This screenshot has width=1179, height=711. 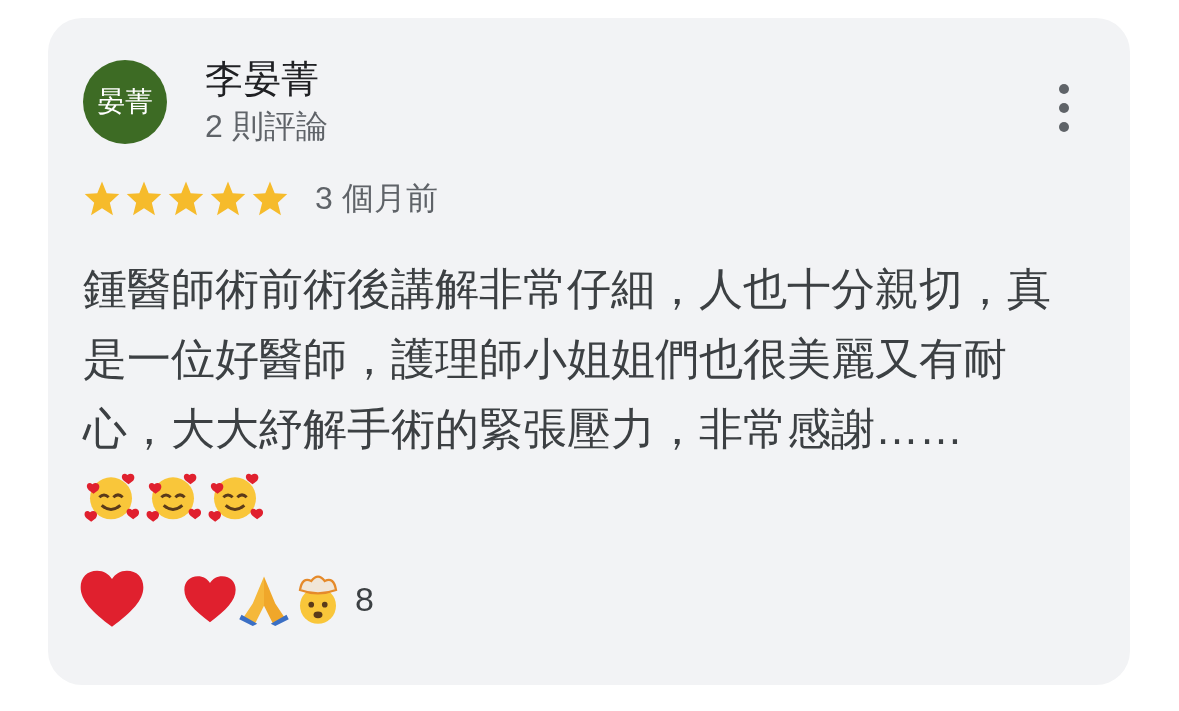 I want to click on review-time: 3 個月前, so click(x=376, y=198).